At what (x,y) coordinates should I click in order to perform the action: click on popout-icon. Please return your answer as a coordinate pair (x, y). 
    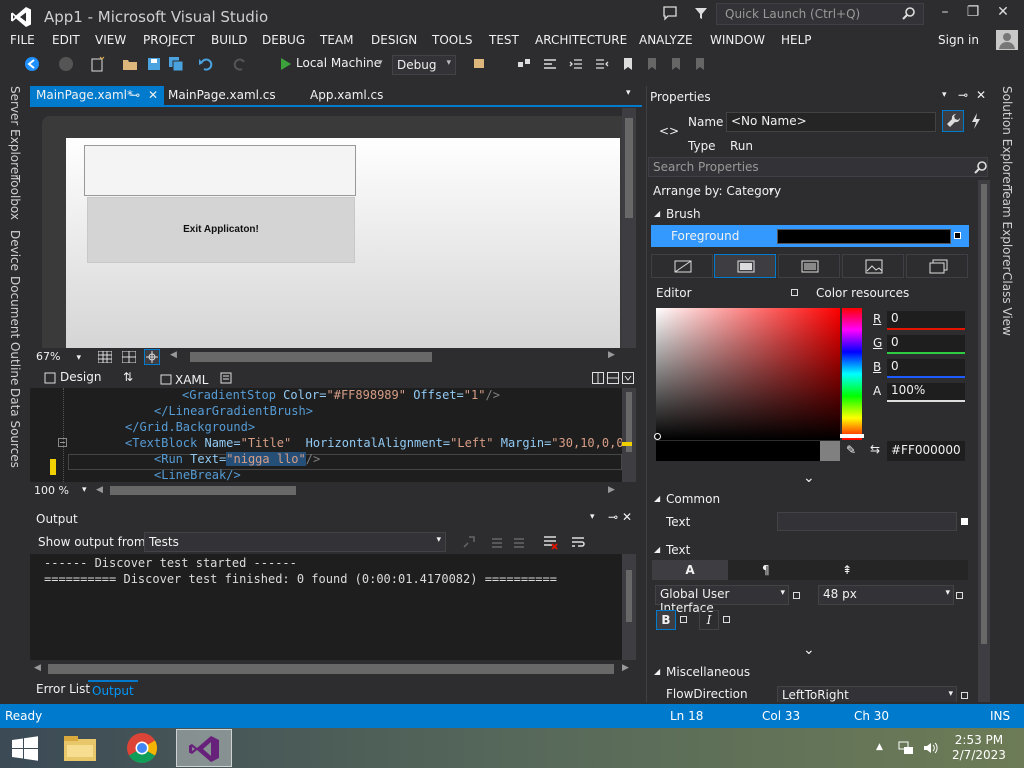
    Looking at the image, I should click on (226, 378).